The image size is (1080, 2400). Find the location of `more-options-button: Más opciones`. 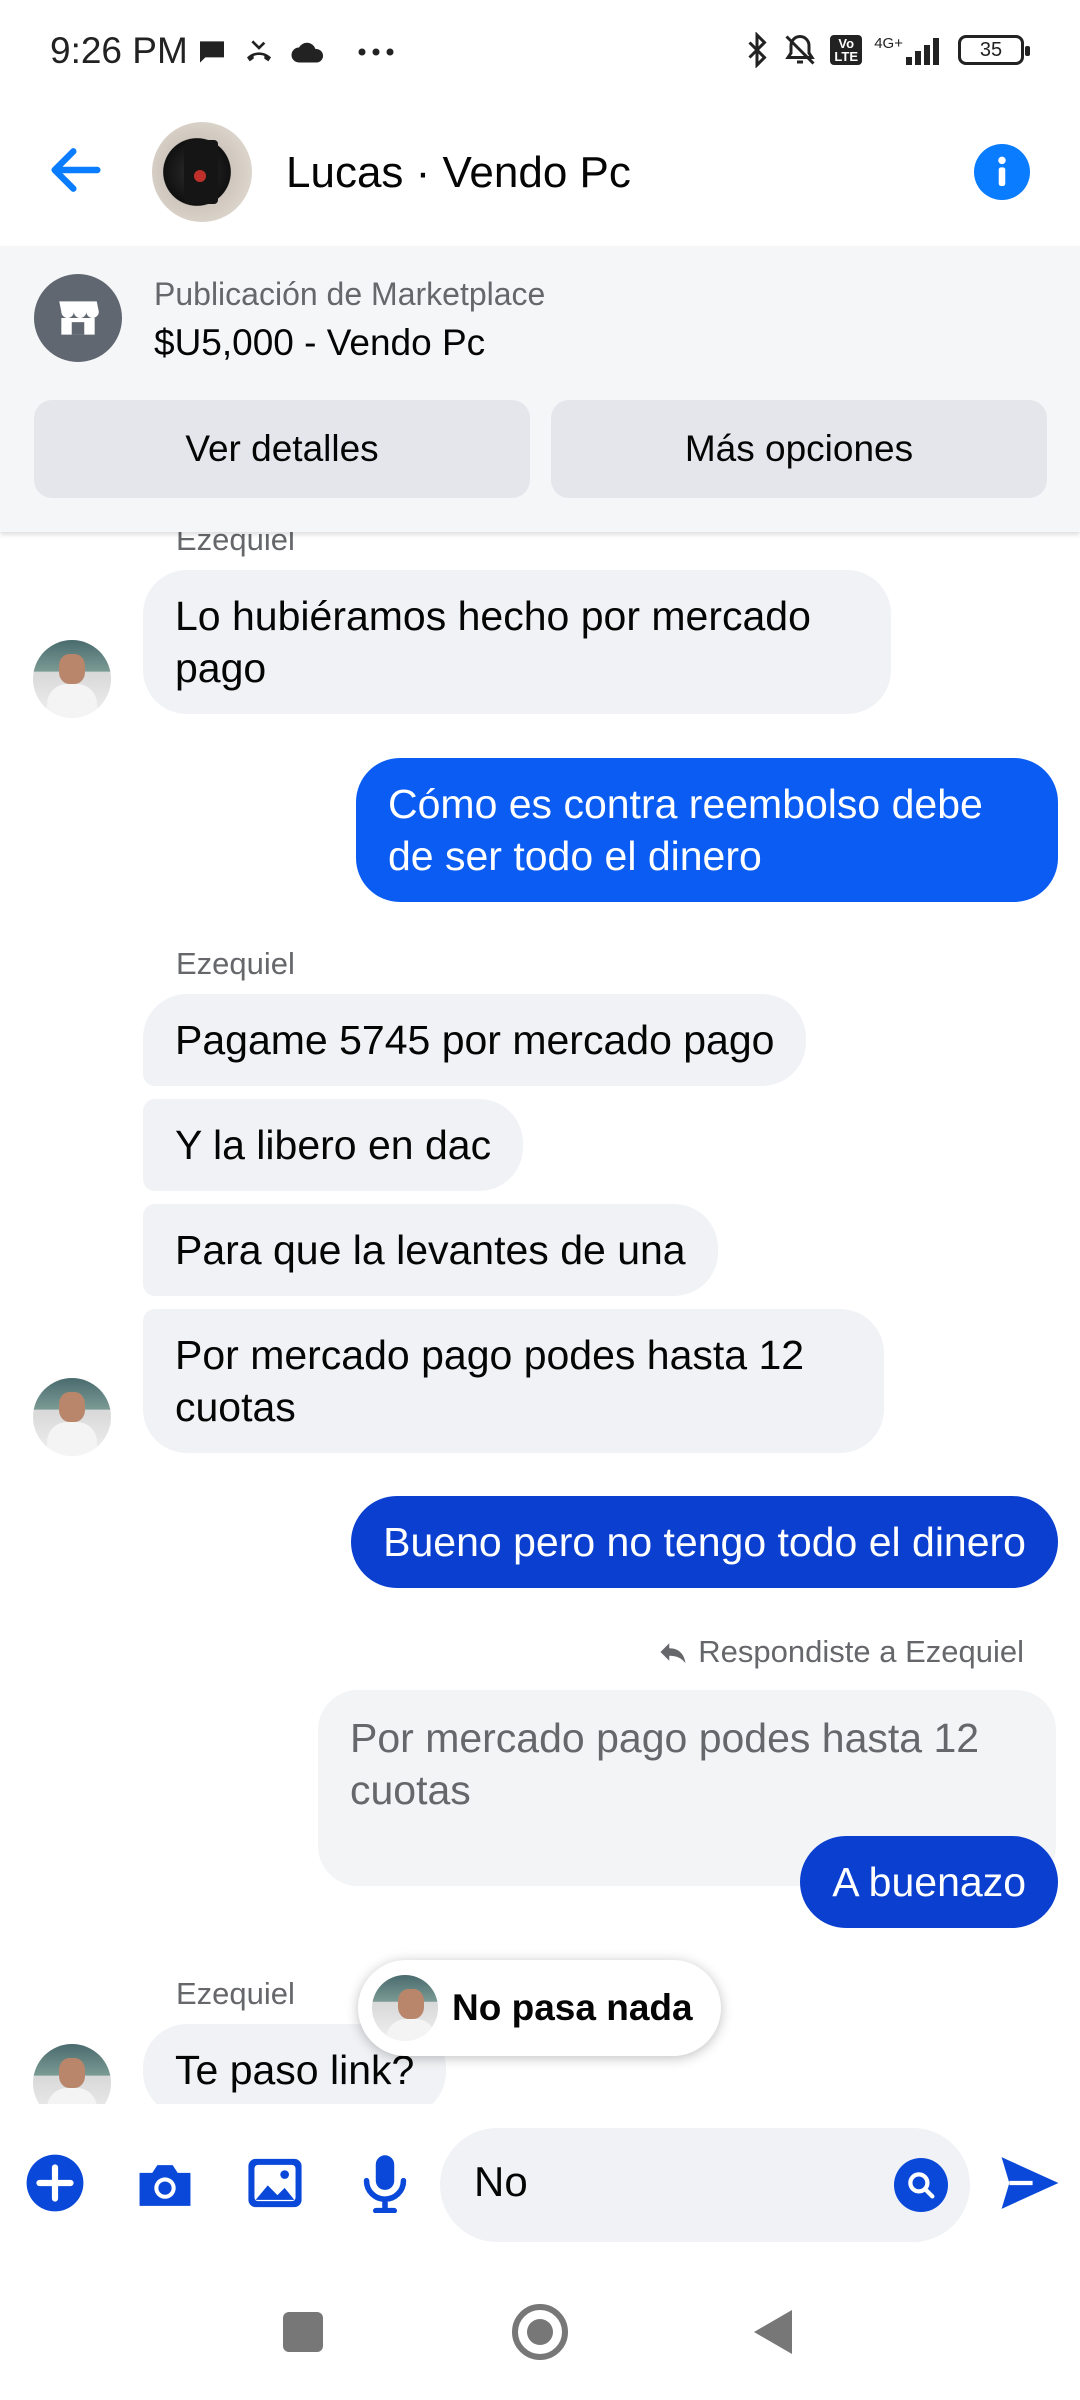

more-options-button: Más opciones is located at coordinates (799, 449).